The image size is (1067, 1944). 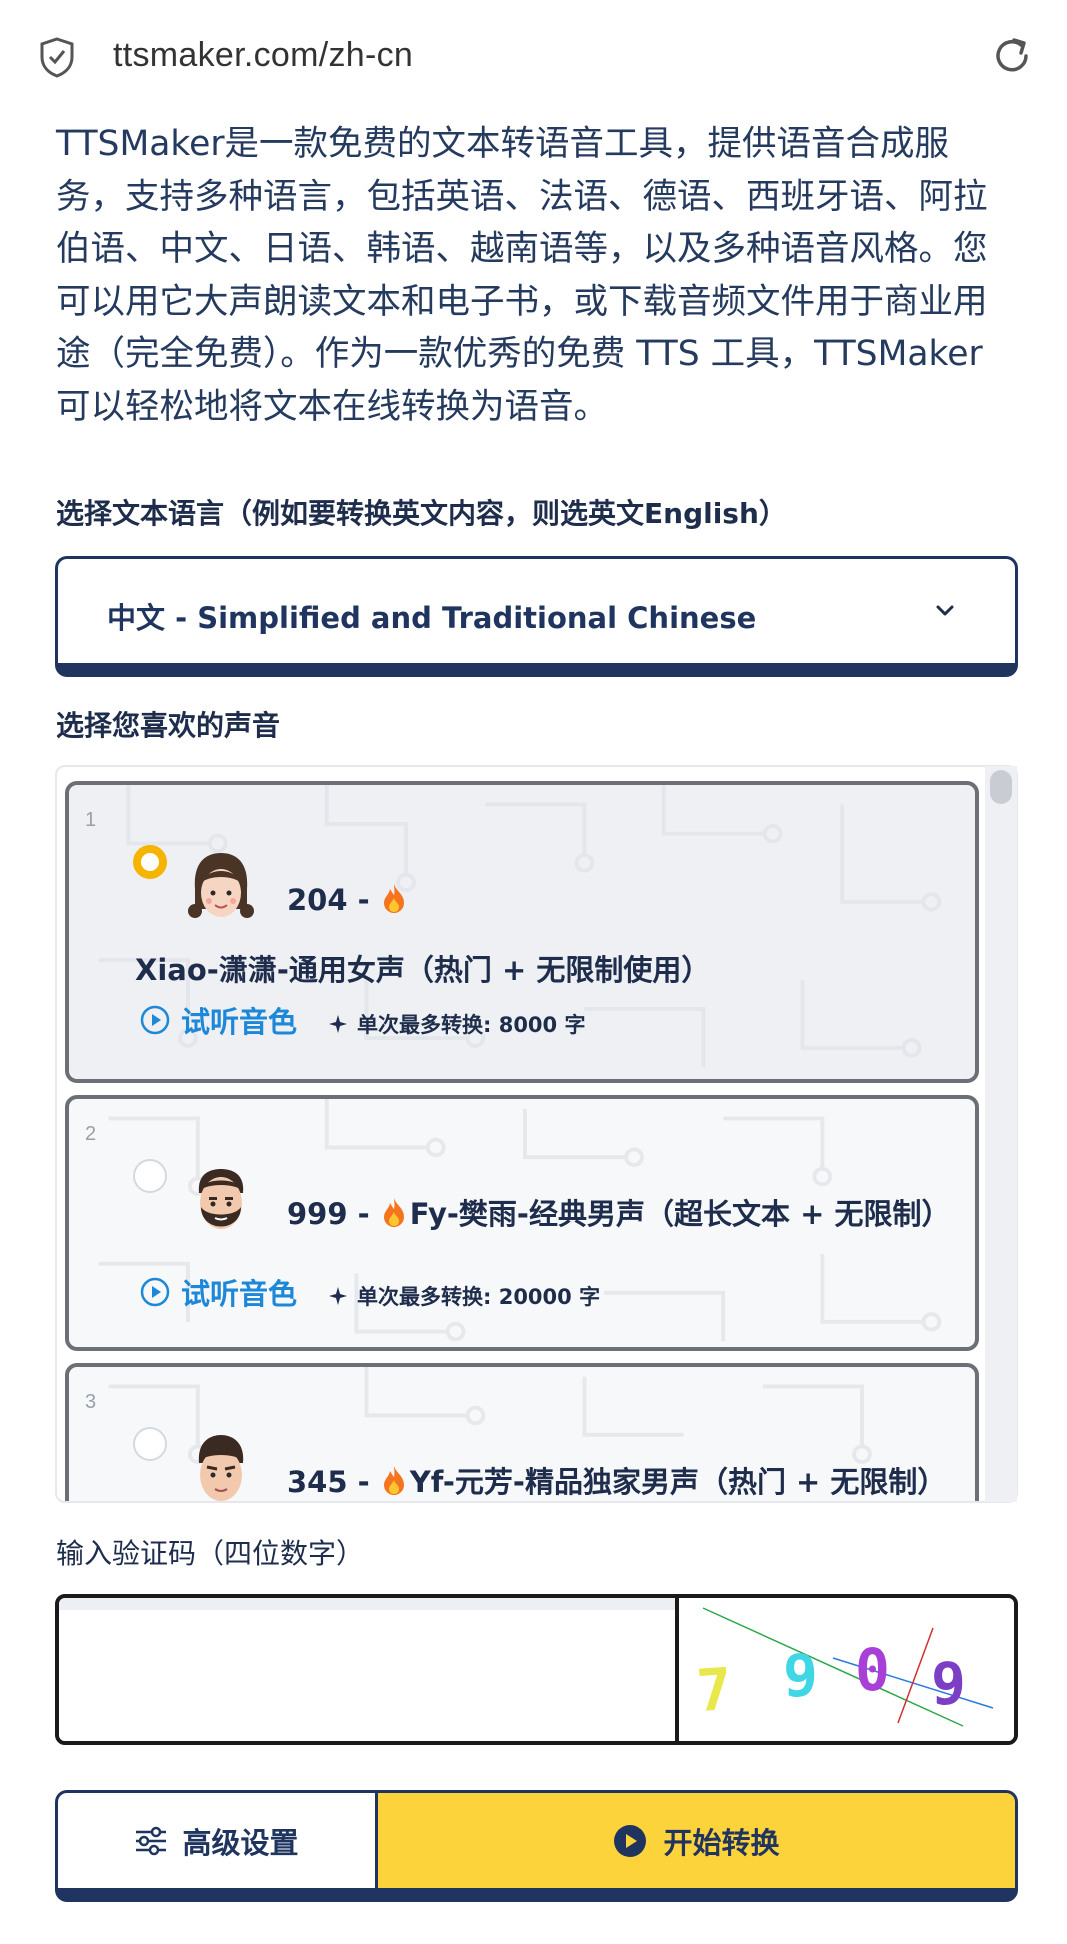 What do you see at coordinates (630, 1840) in the screenshot?
I see `play-circle-filled-icon` at bounding box center [630, 1840].